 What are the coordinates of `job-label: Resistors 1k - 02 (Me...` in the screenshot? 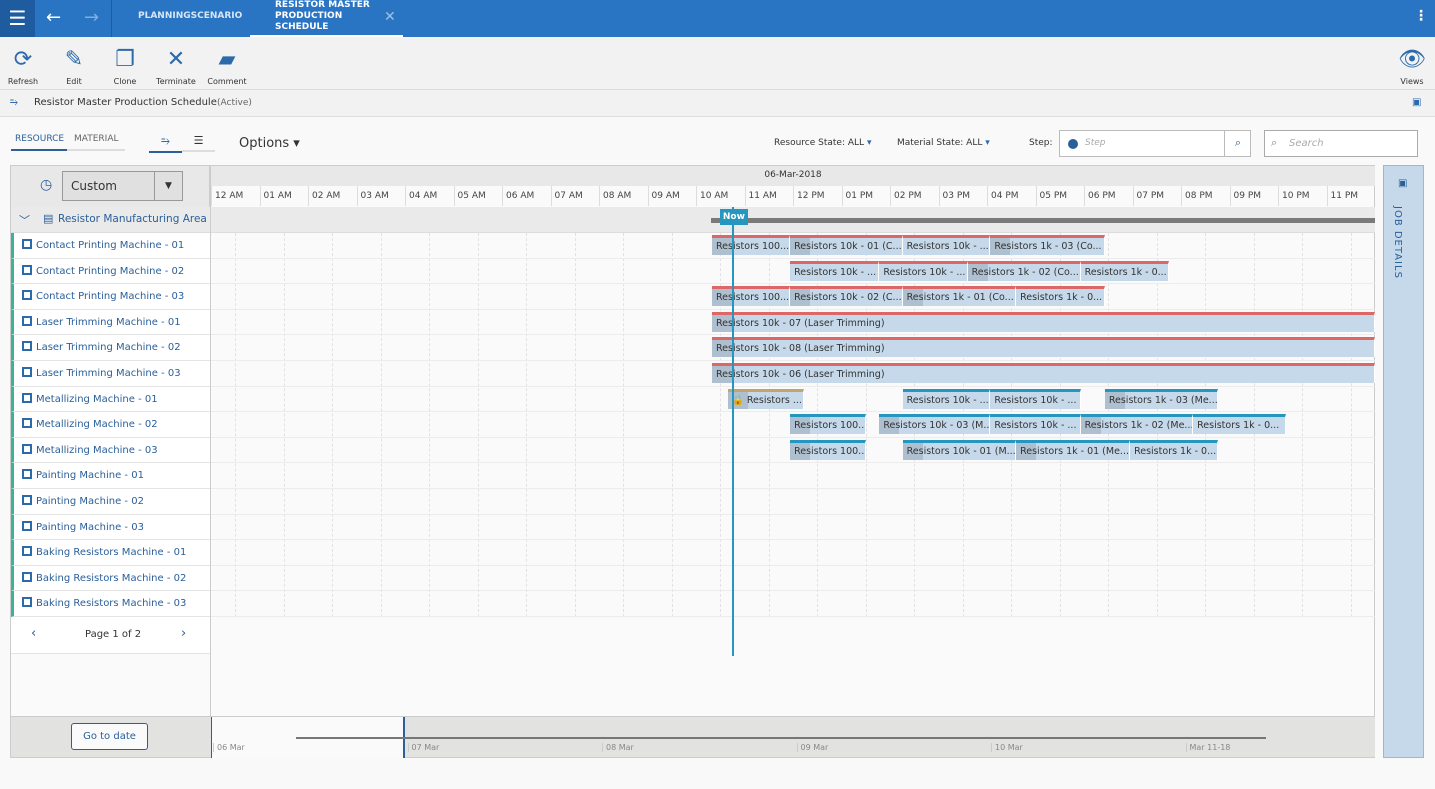 It's located at (1139, 426).